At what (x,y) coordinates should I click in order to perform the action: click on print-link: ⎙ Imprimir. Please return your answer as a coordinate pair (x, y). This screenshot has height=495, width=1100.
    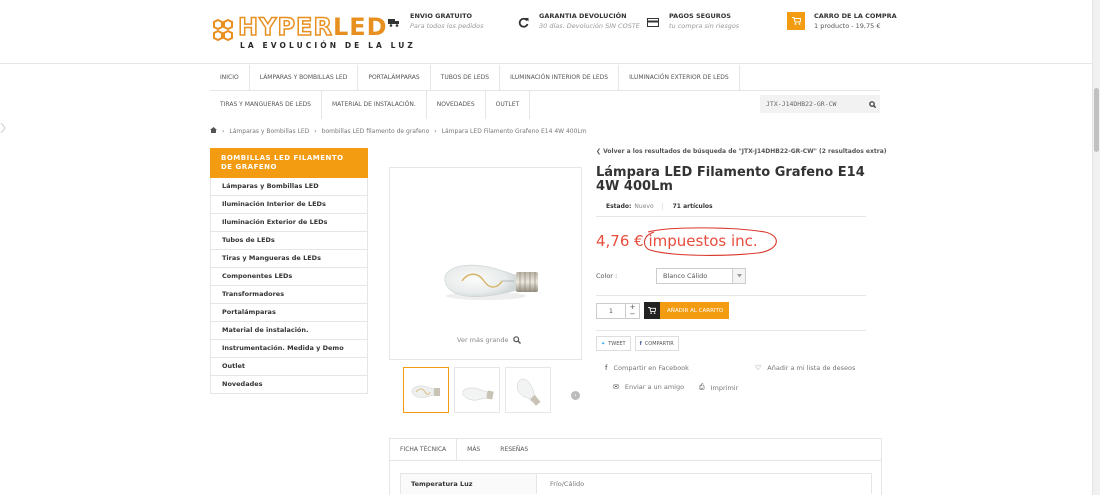
    Looking at the image, I should click on (718, 387).